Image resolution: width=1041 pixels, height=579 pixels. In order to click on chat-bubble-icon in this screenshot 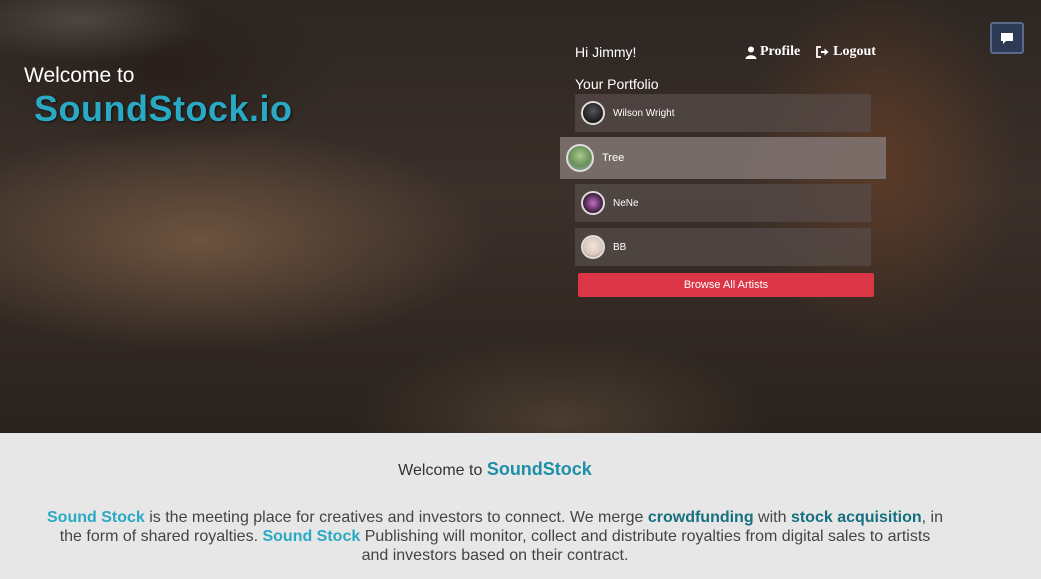, I will do `click(1007, 38)`.